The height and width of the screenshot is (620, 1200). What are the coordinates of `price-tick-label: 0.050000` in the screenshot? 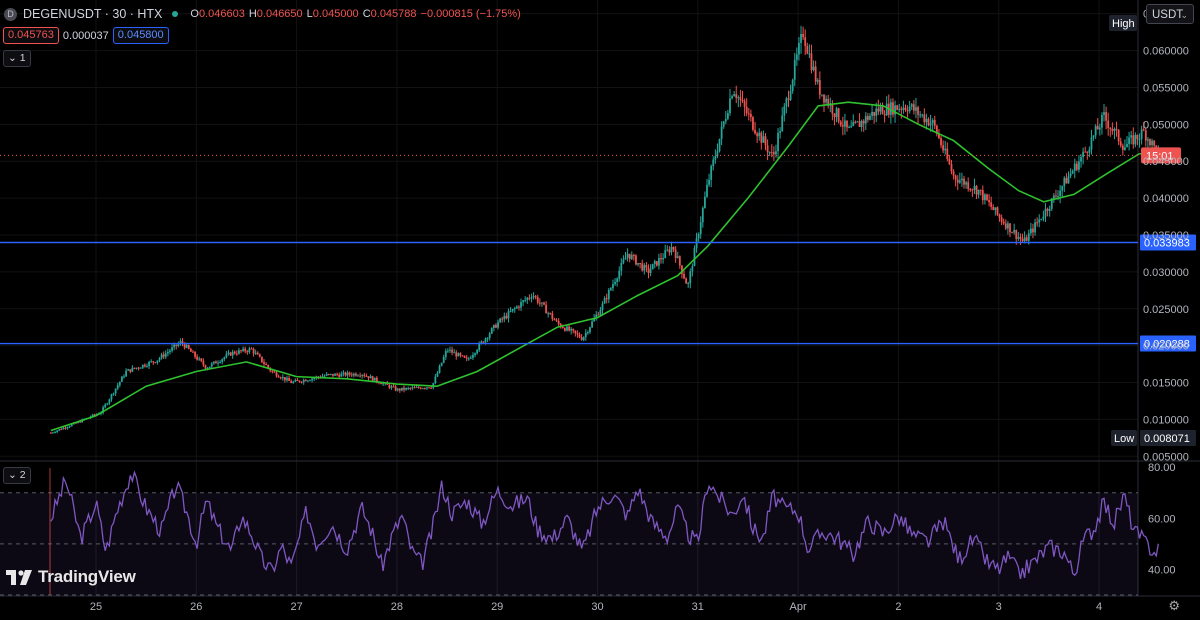 It's located at (1166, 125).